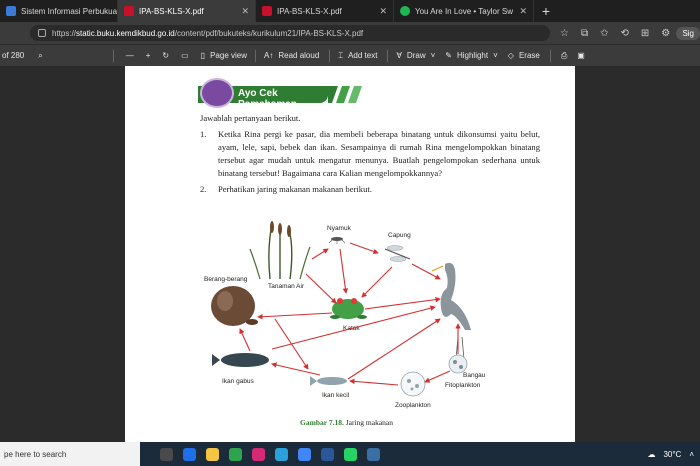 Image resolution: width=700 pixels, height=466 pixels. I want to click on highlight-label: Highlight, so click(472, 55).